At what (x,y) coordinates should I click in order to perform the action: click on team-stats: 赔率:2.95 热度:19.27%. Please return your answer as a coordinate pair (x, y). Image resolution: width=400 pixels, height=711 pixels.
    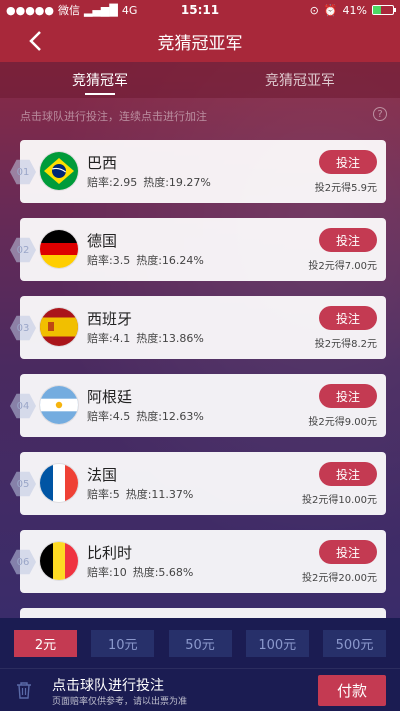
    Looking at the image, I should click on (149, 182).